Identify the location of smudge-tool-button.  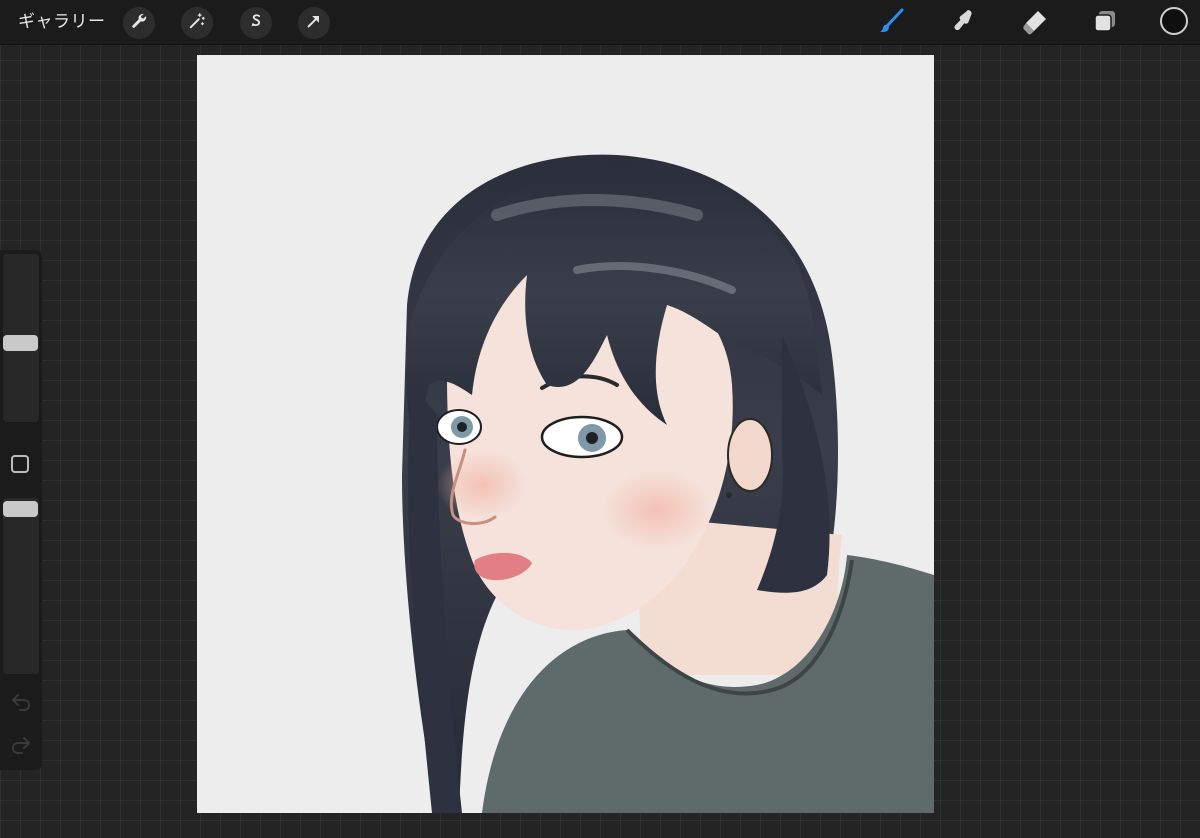
(964, 23).